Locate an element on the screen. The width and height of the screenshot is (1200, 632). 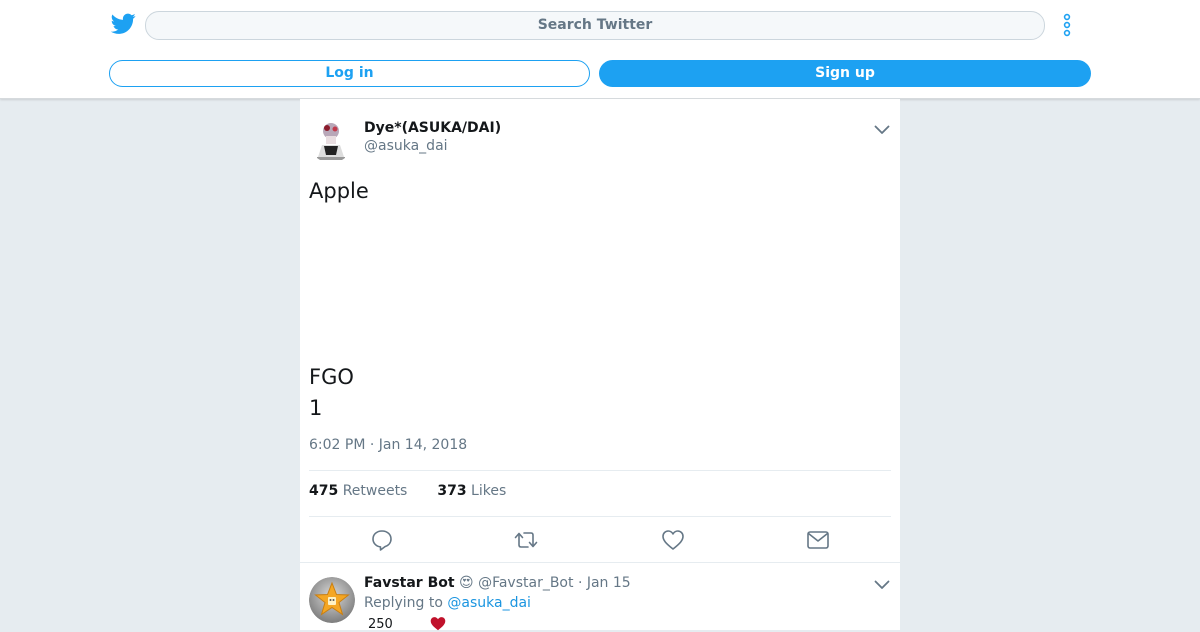
search-input: Search Twitter is located at coordinates (595, 25).